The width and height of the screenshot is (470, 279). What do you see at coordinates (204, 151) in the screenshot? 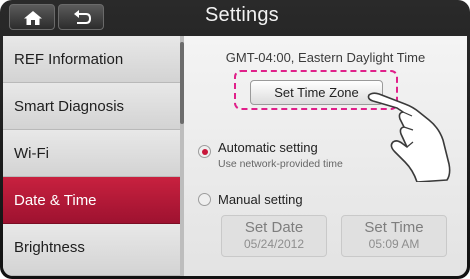
I see `automatic-setting-radio` at bounding box center [204, 151].